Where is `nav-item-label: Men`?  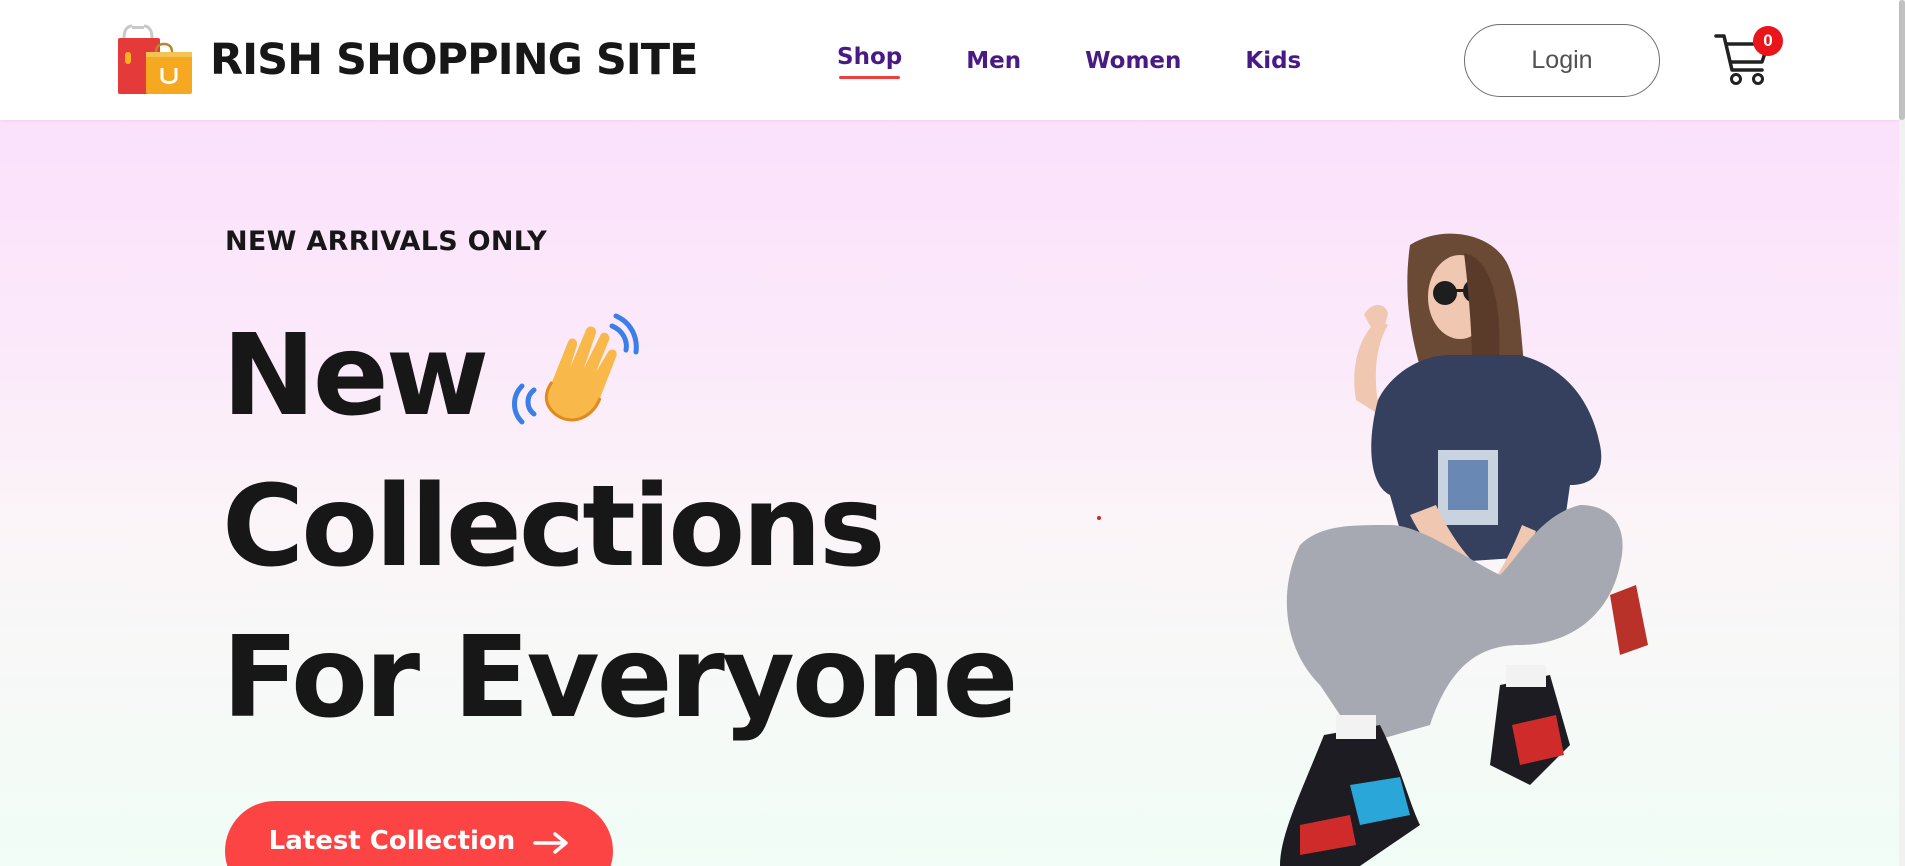
nav-item-label: Men is located at coordinates (994, 61).